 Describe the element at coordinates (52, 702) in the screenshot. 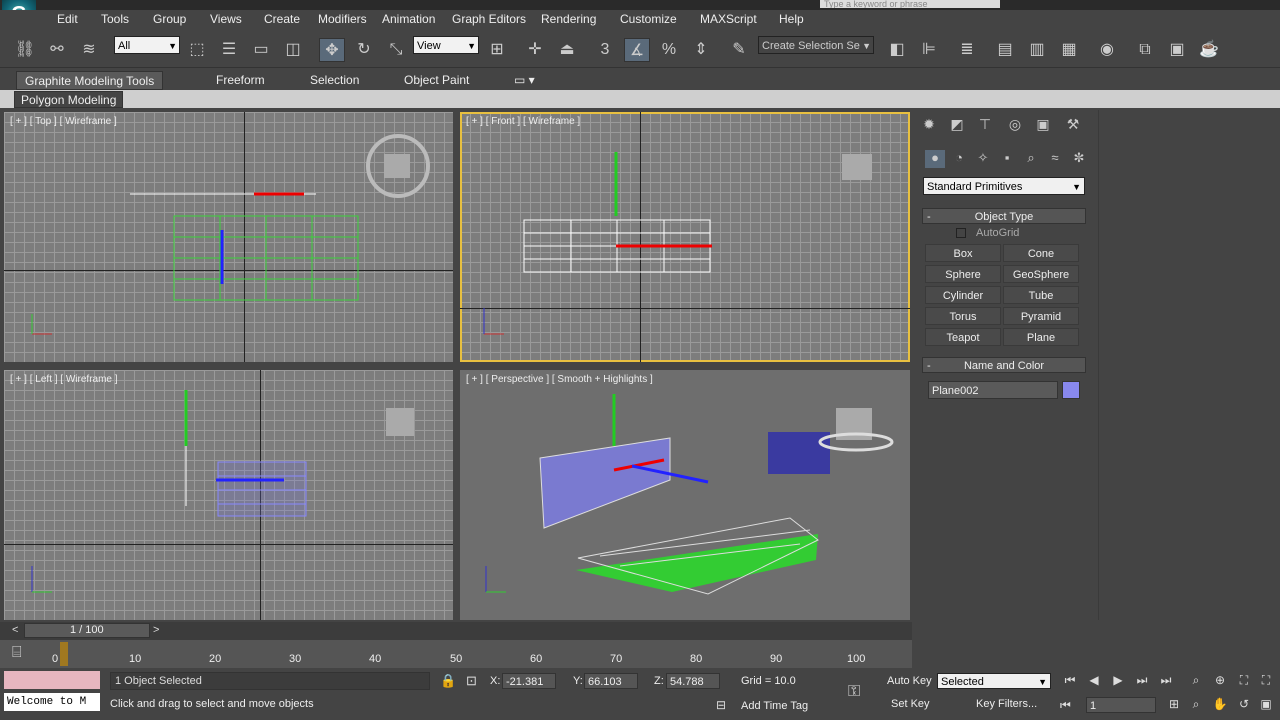

I see `maxscript-listener-input: Welcome to M` at that location.